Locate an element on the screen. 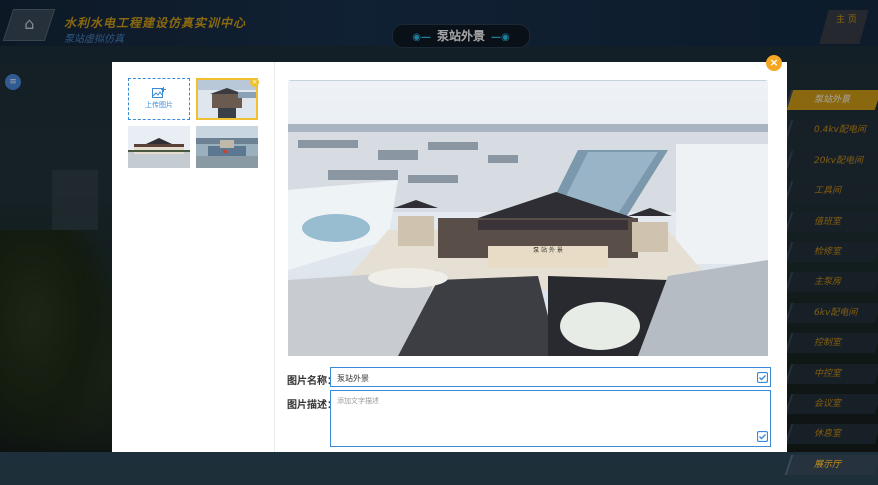 The width and height of the screenshot is (878, 485). right-nav-item: 展示厅 is located at coordinates (831, 464).